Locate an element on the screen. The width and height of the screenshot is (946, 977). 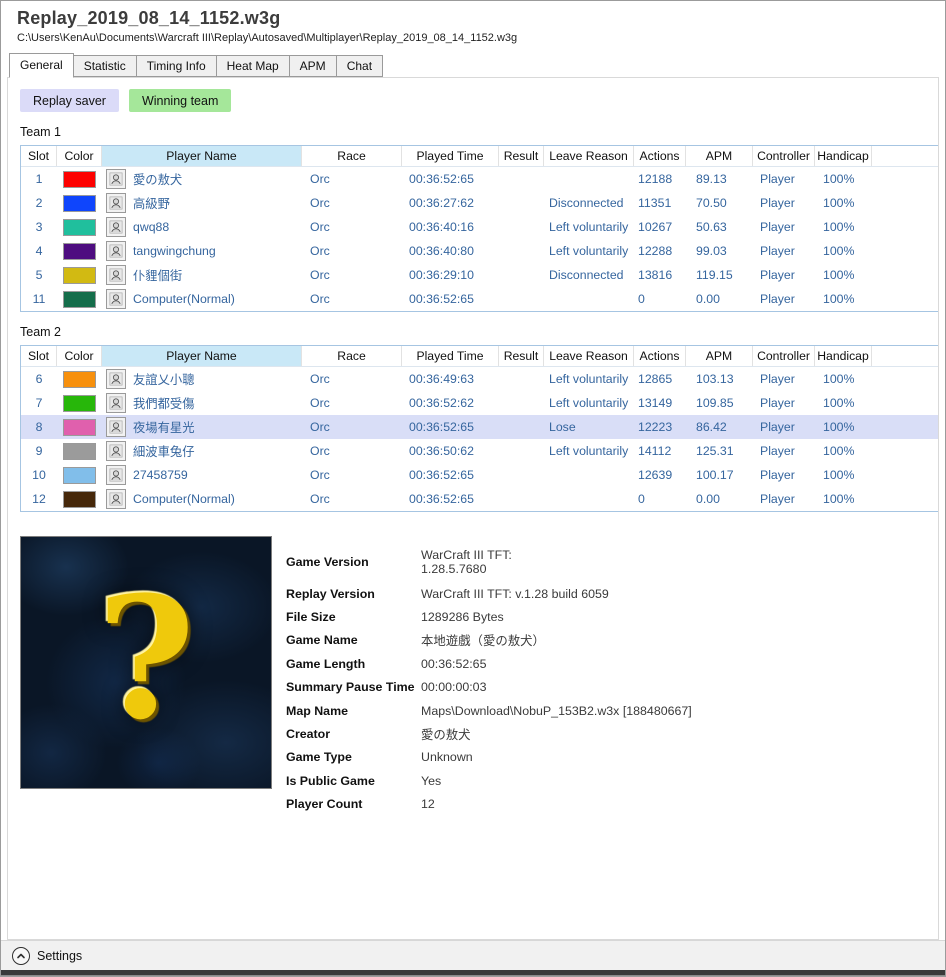
info-label: Is Public Game is located at coordinates (330, 780).